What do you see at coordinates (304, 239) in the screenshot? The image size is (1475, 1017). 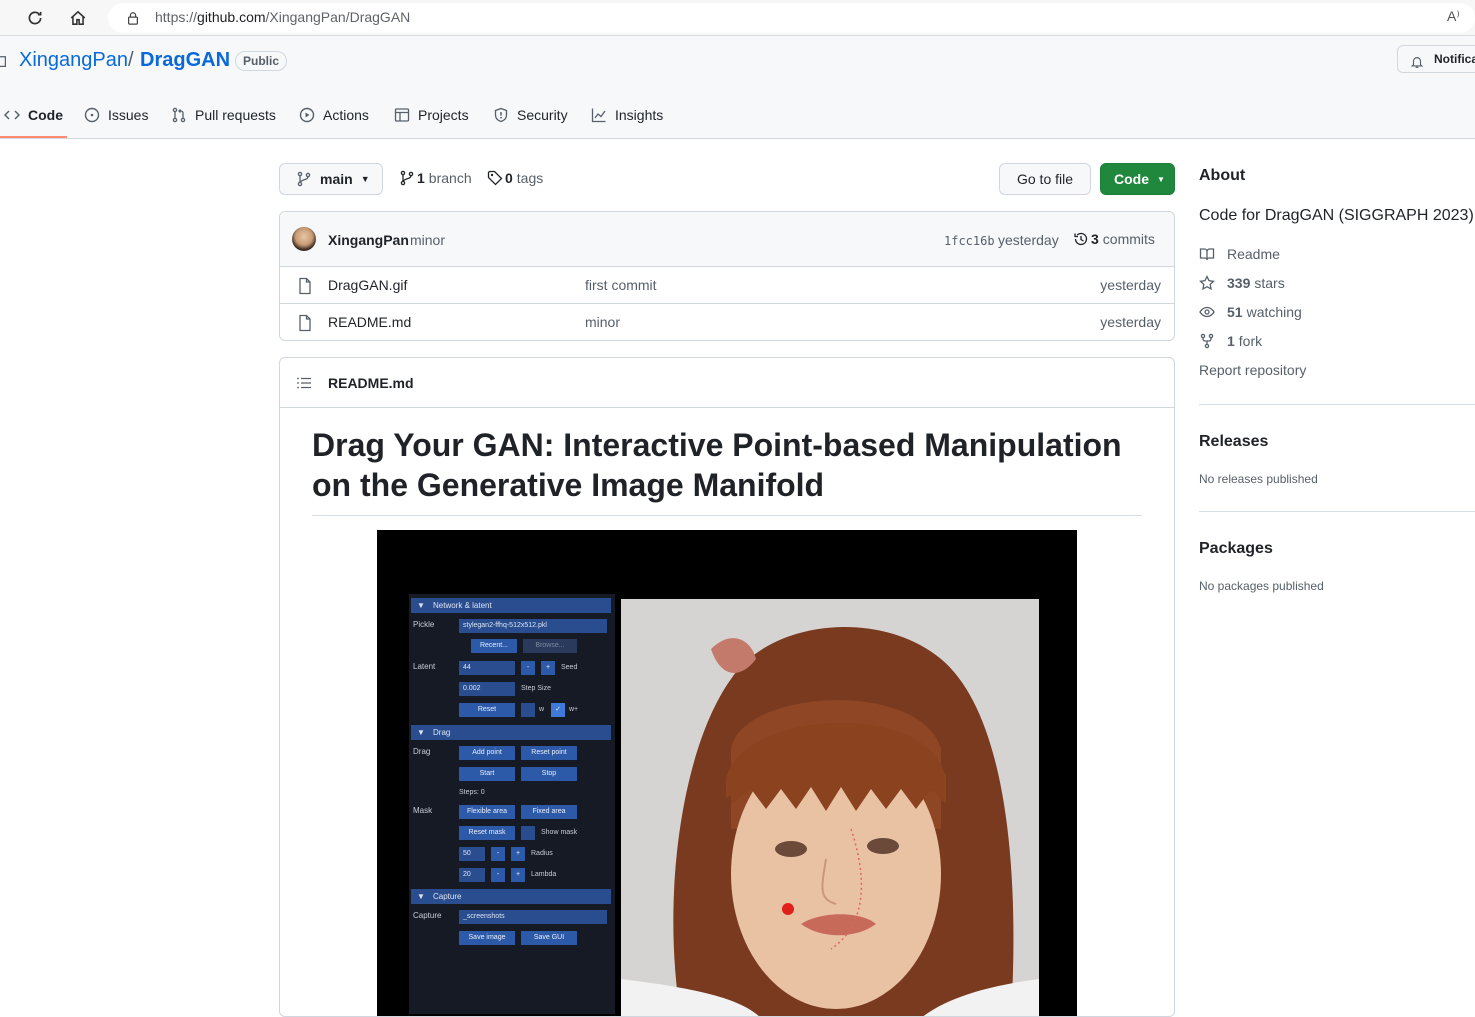 I see `avatar` at bounding box center [304, 239].